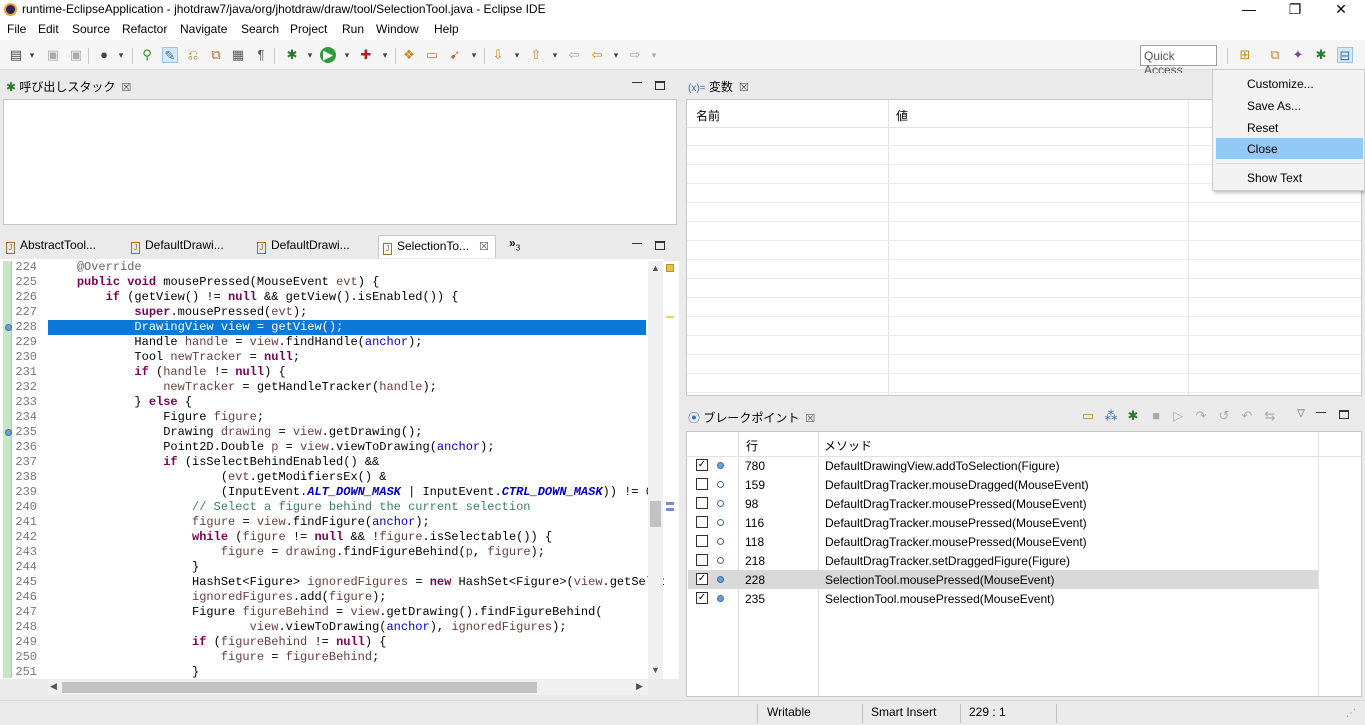 The image size is (1365, 725). What do you see at coordinates (1289, 177) in the screenshot?
I see `menu-item-show-text: Show Text` at bounding box center [1289, 177].